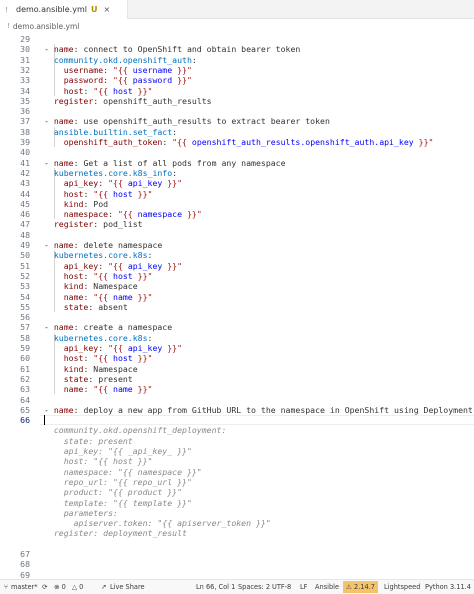  Describe the element at coordinates (237, 533) in the screenshot. I see `ghost-suggestion-line: register: deployment_result` at that location.